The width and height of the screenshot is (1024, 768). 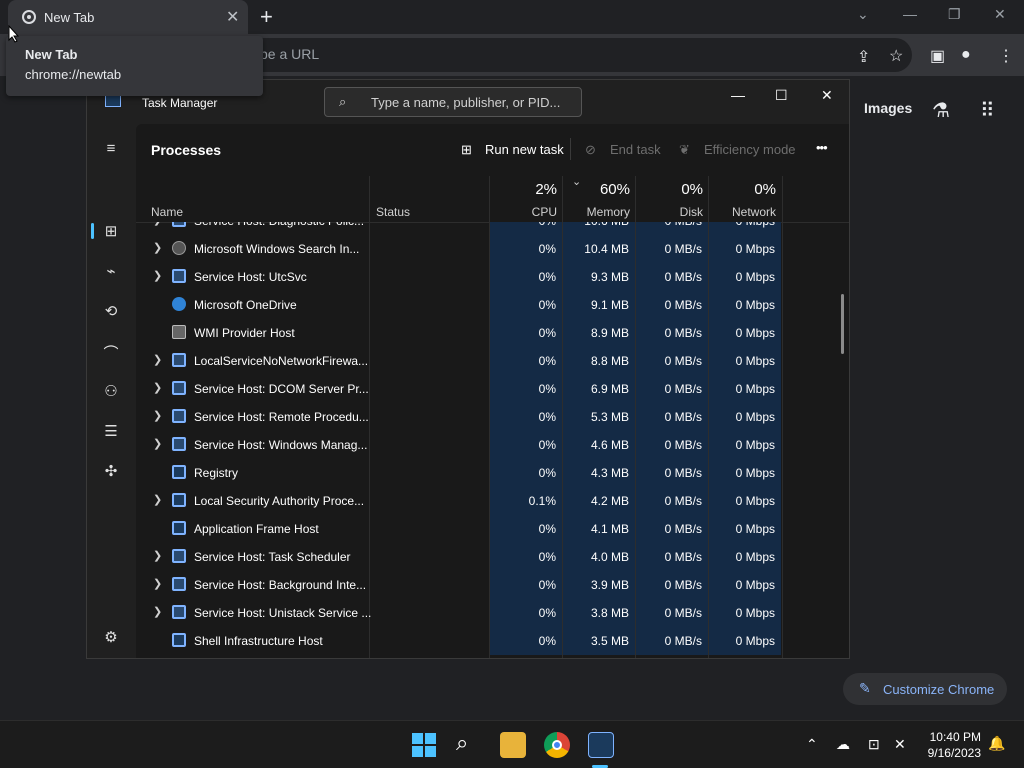 I want to click on tm-close-icon: ✕, so click(x=827, y=95).